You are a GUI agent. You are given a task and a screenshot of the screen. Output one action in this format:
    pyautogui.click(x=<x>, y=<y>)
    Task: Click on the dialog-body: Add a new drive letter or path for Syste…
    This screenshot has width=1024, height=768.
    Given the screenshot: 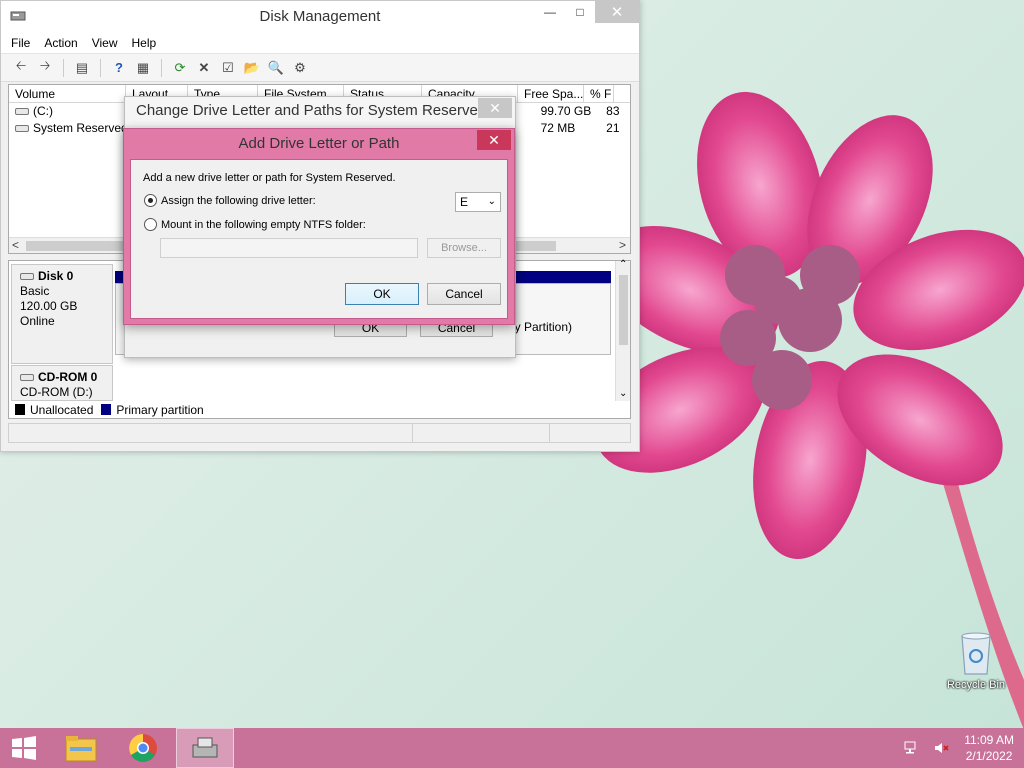 What is the action you would take?
    pyautogui.click(x=319, y=239)
    